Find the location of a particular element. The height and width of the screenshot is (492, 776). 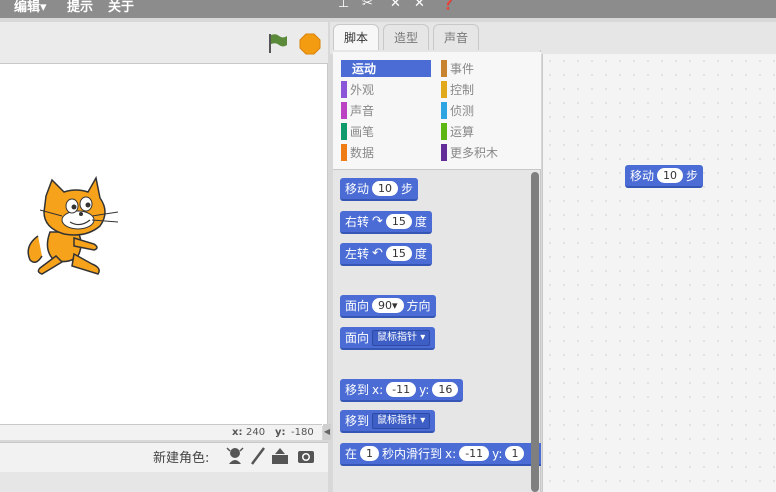

seconds-input: 1 is located at coordinates (370, 453).